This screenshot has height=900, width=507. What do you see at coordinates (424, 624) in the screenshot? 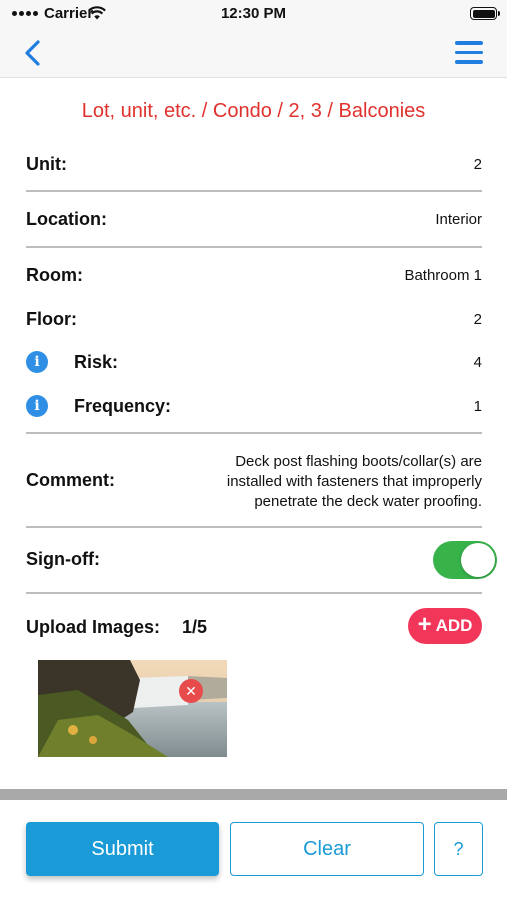
I see `plus-icon: +` at bounding box center [424, 624].